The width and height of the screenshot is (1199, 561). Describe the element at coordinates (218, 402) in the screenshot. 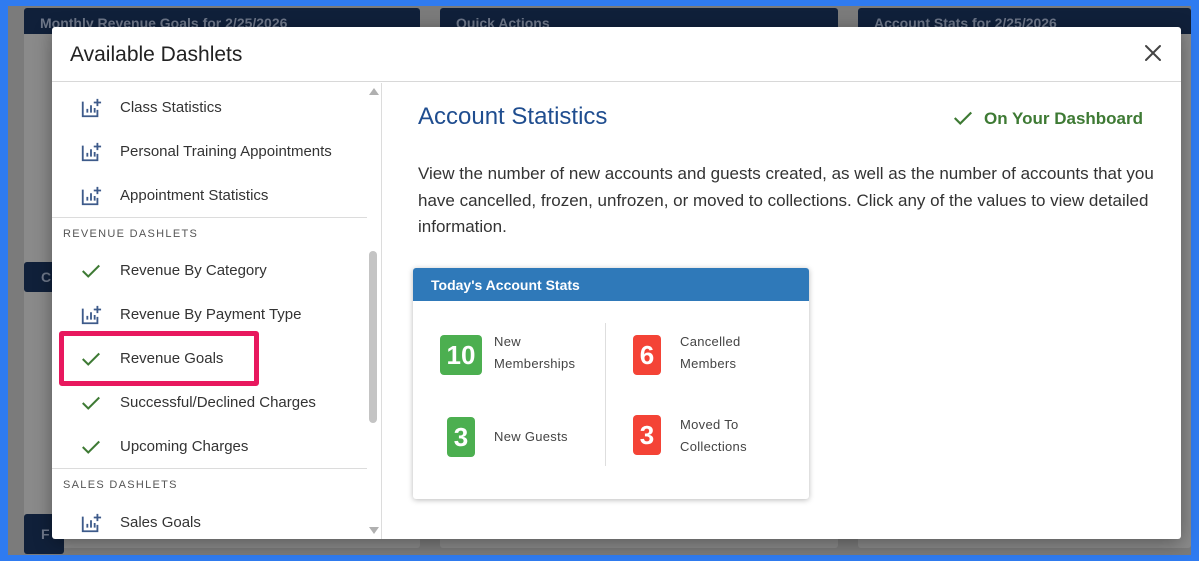

I see `dashlet-label: Successful/Declined Charges` at that location.